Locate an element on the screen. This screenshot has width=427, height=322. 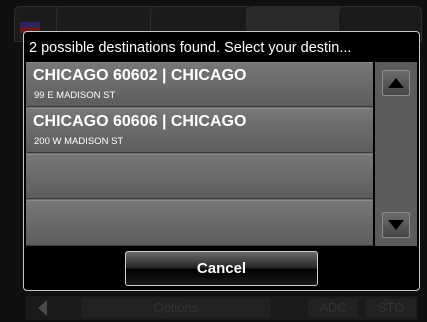
result-item: CHICAGO 60606 | CHICAGO 200 W MADISON ST is located at coordinates (199, 130).